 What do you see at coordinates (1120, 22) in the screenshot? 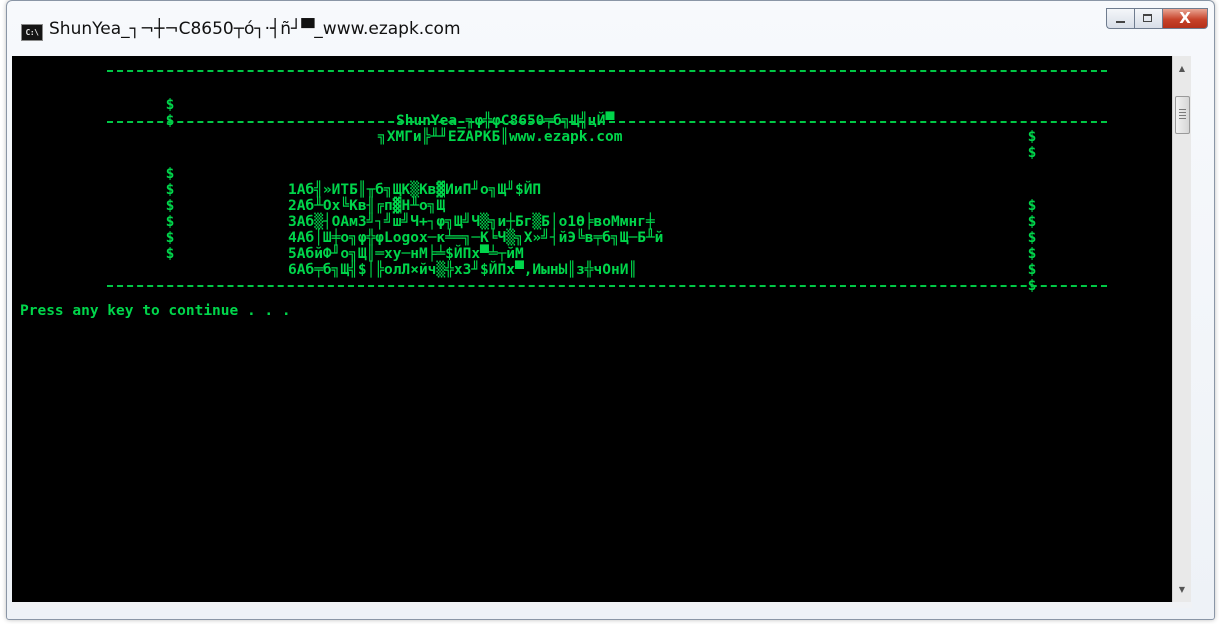
I see `minimize-icon` at bounding box center [1120, 22].